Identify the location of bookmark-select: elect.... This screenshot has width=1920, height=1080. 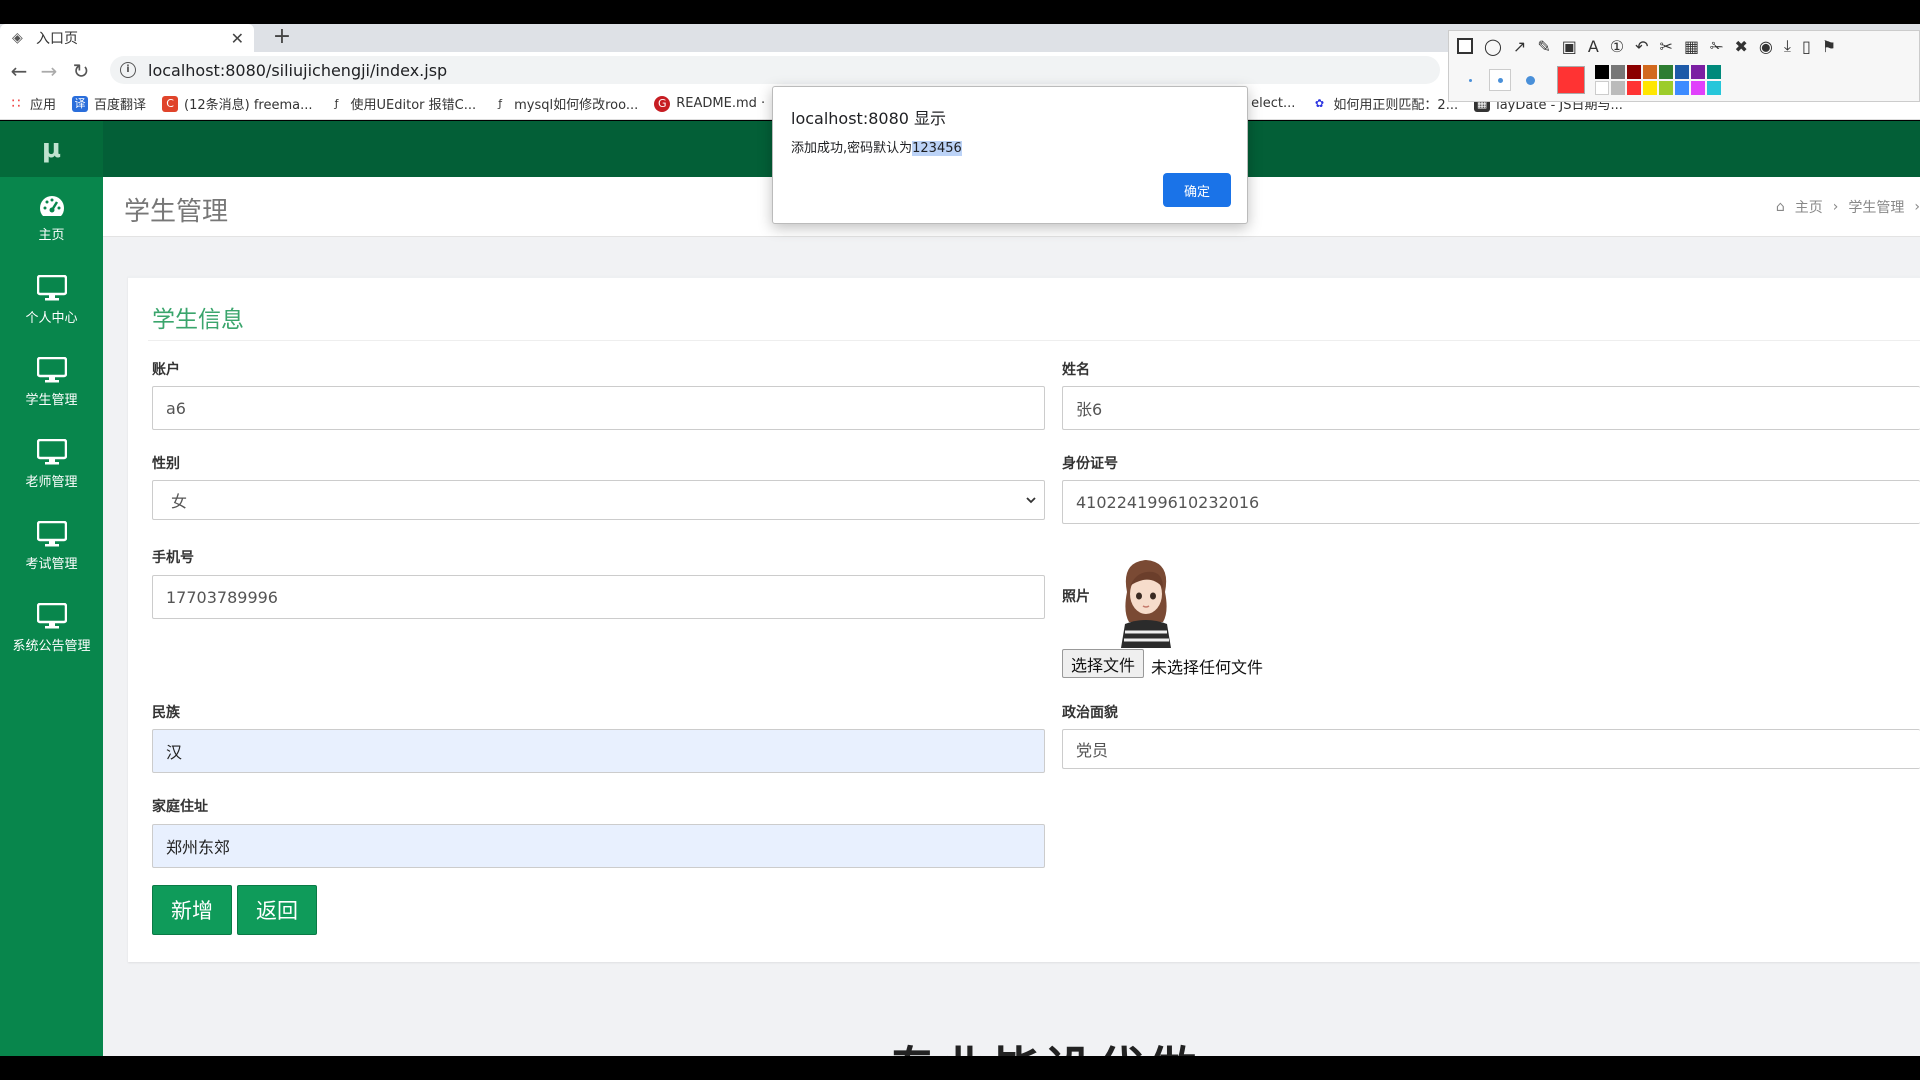
(1273, 103).